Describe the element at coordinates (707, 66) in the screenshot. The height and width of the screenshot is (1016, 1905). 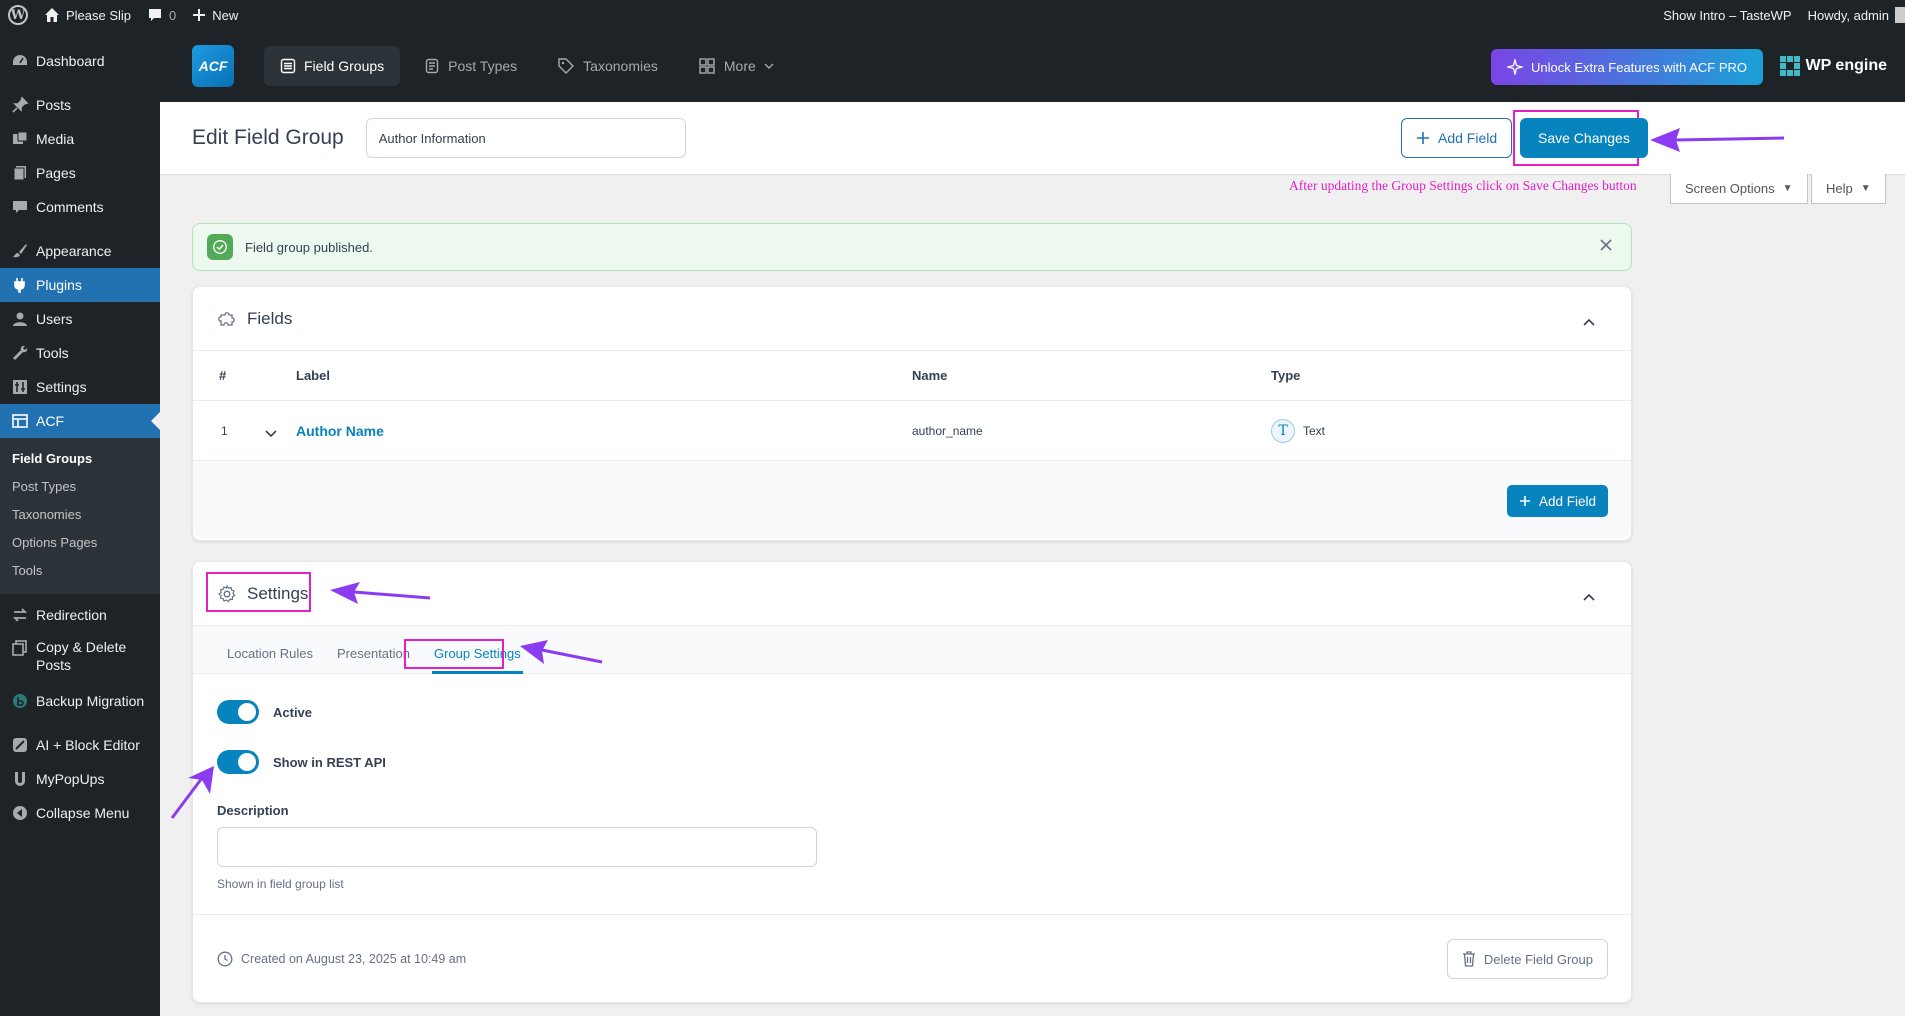
I see `grid-icon` at that location.